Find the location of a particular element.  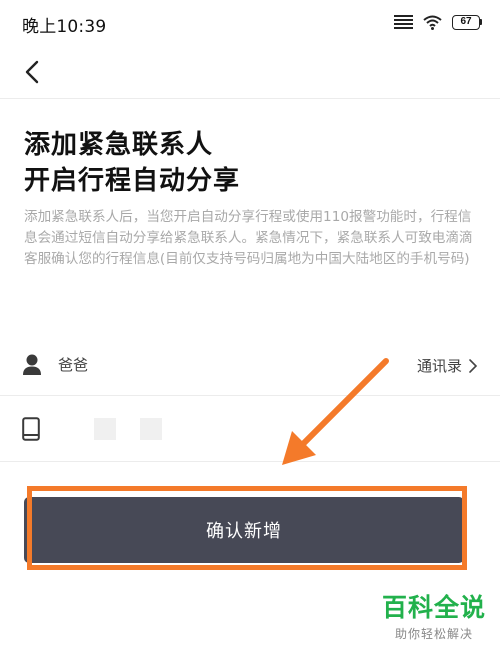

signal-icon is located at coordinates (403, 22).